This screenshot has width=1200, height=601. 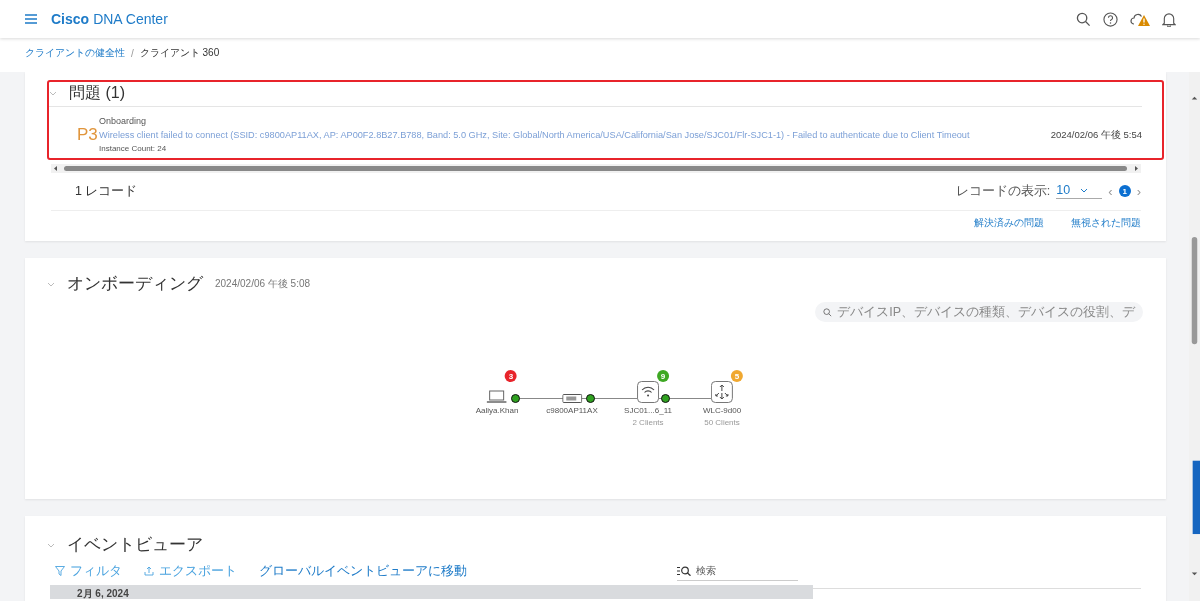 I want to click on section-title: 問題 (1), so click(x=97, y=93).